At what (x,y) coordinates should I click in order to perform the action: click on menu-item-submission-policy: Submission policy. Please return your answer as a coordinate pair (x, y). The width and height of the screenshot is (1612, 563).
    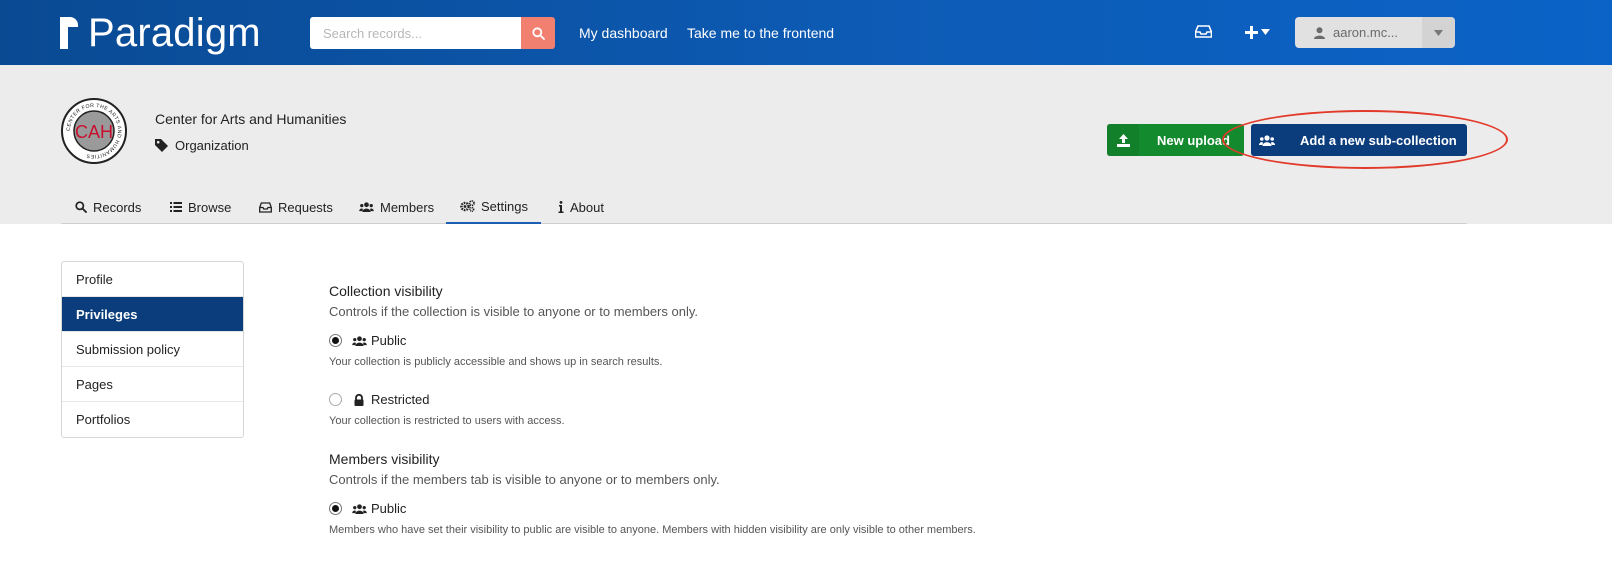
    Looking at the image, I should click on (152, 349).